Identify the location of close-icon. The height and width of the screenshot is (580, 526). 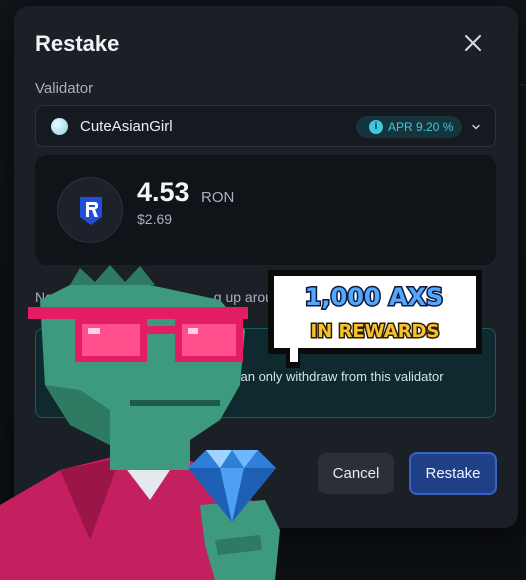
(473, 43).